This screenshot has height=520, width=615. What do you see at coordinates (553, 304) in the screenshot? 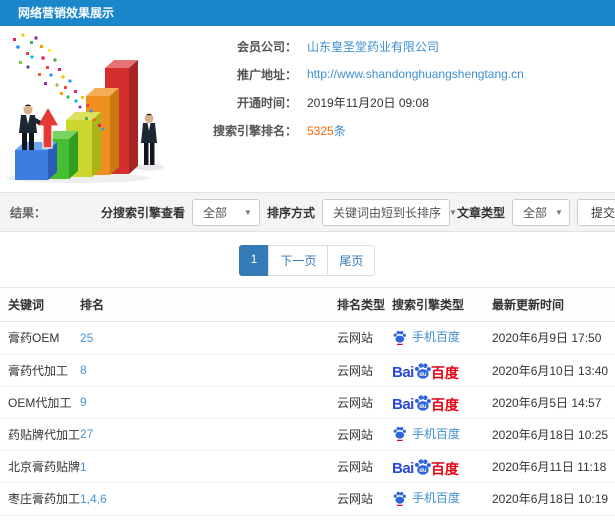
I see `header-updated: 最新更新时间` at bounding box center [553, 304].